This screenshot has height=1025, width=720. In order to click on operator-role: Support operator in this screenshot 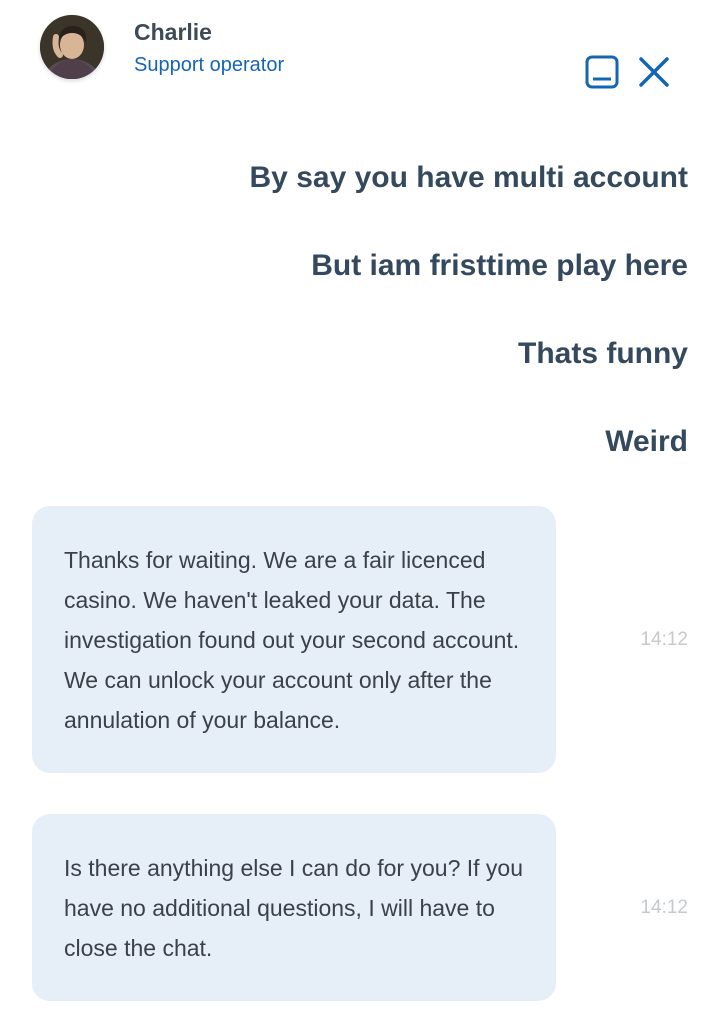, I will do `click(209, 65)`.